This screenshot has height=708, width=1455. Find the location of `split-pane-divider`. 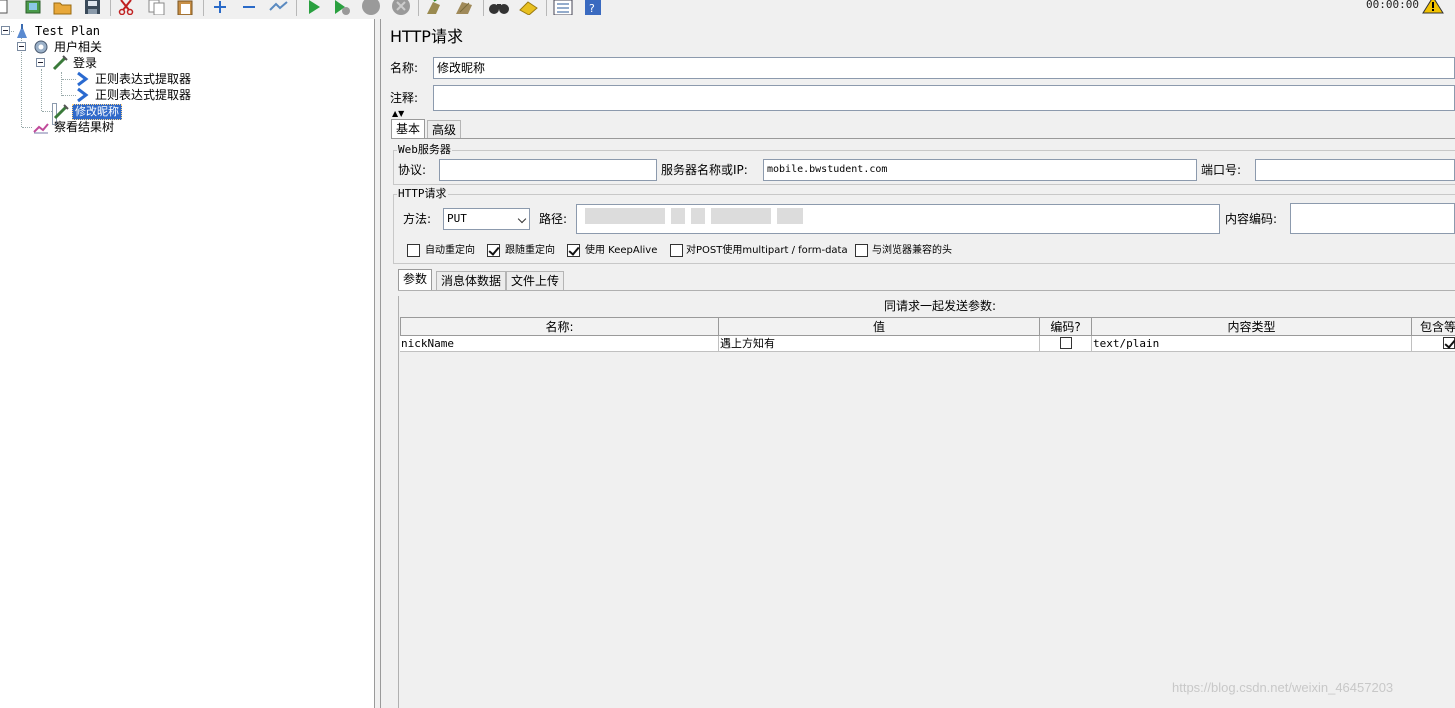

split-pane-divider is located at coordinates (378, 363).